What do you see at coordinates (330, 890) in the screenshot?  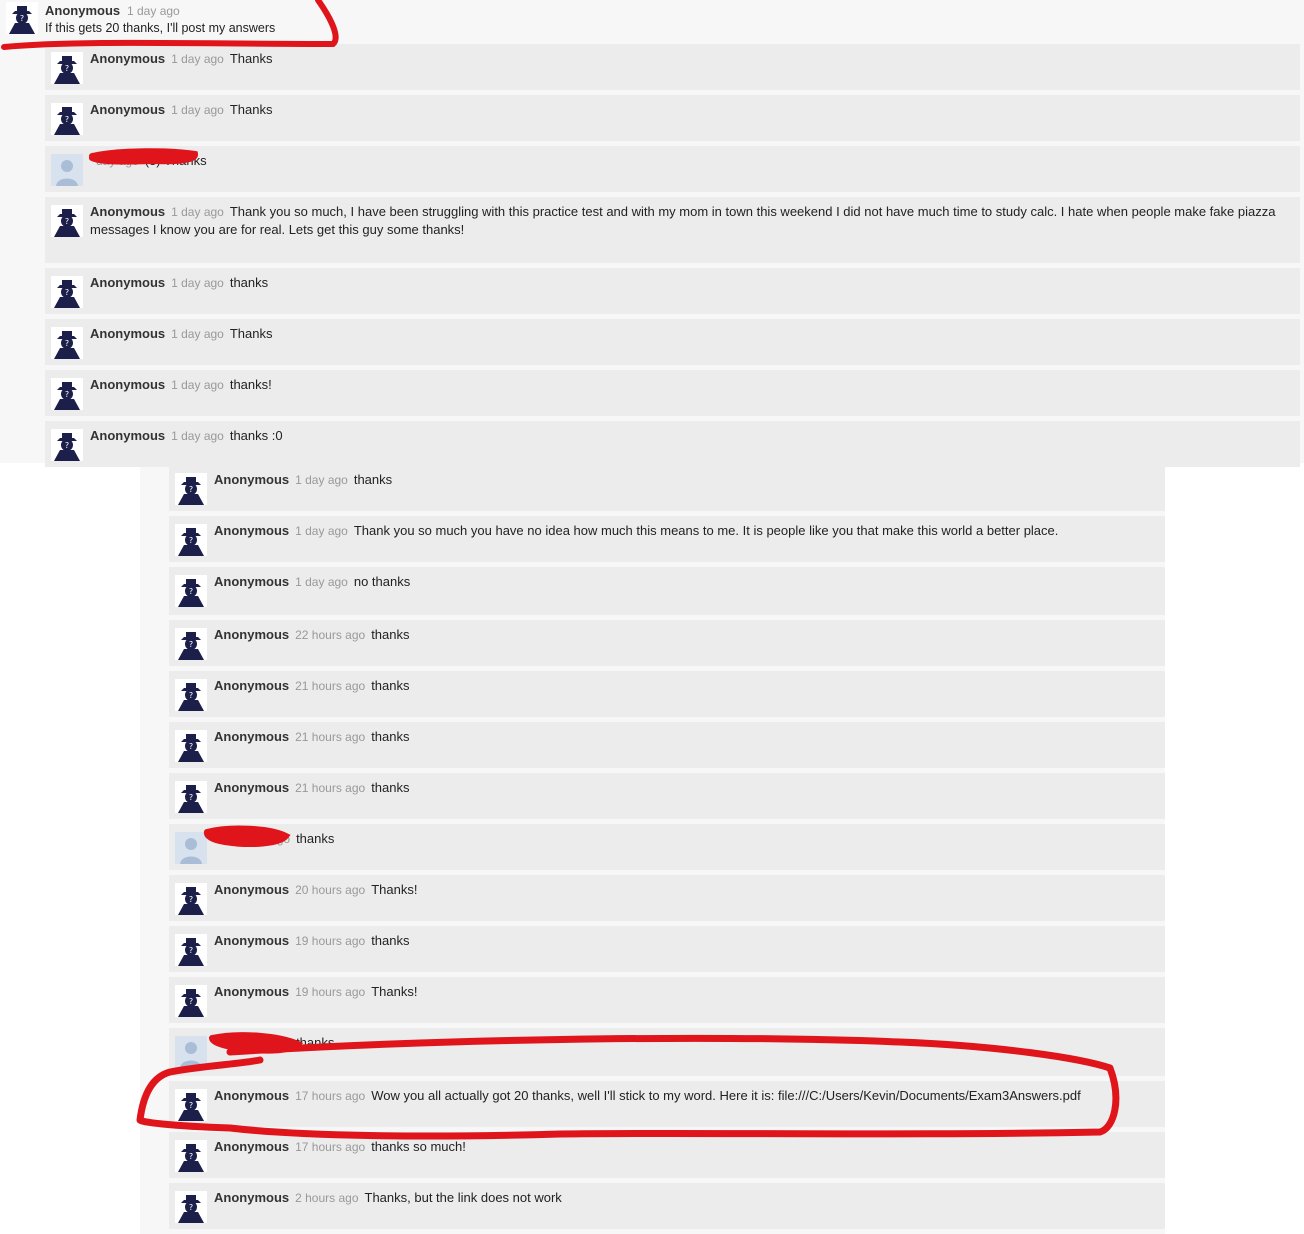 I see `reply-timestamp: 20 hours ago` at bounding box center [330, 890].